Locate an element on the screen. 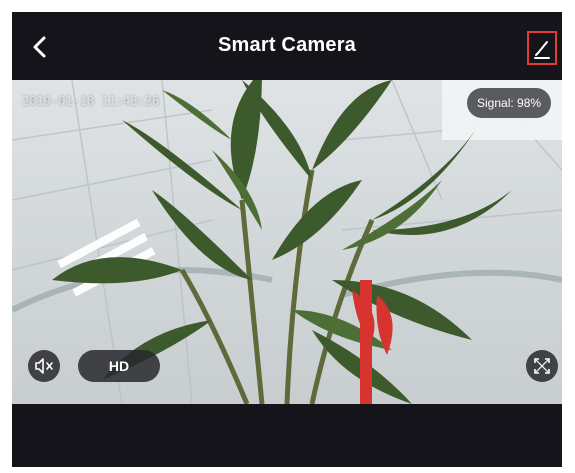  pencil-icon is located at coordinates (542, 50).